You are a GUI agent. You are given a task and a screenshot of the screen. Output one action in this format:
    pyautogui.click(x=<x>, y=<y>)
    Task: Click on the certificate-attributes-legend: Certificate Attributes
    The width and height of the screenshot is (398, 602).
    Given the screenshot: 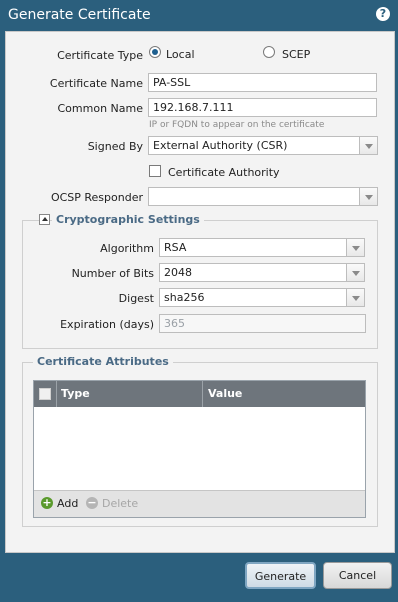 What is the action you would take?
    pyautogui.click(x=103, y=361)
    